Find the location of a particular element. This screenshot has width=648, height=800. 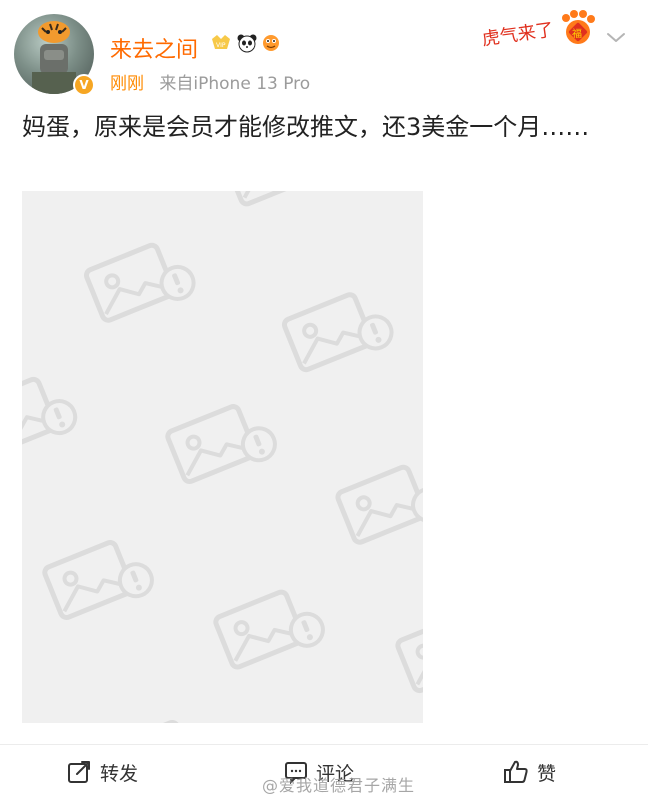

festive-sticker: 虎气来了 福 is located at coordinates (540, 28).